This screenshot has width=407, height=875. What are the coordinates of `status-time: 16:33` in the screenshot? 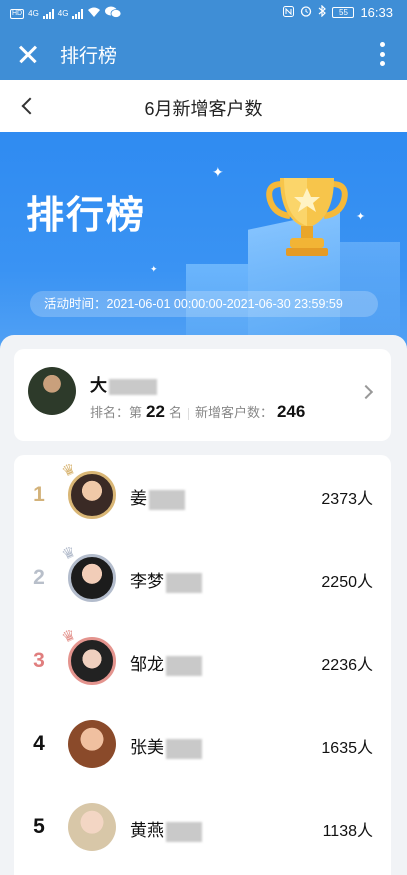 It's located at (376, 12).